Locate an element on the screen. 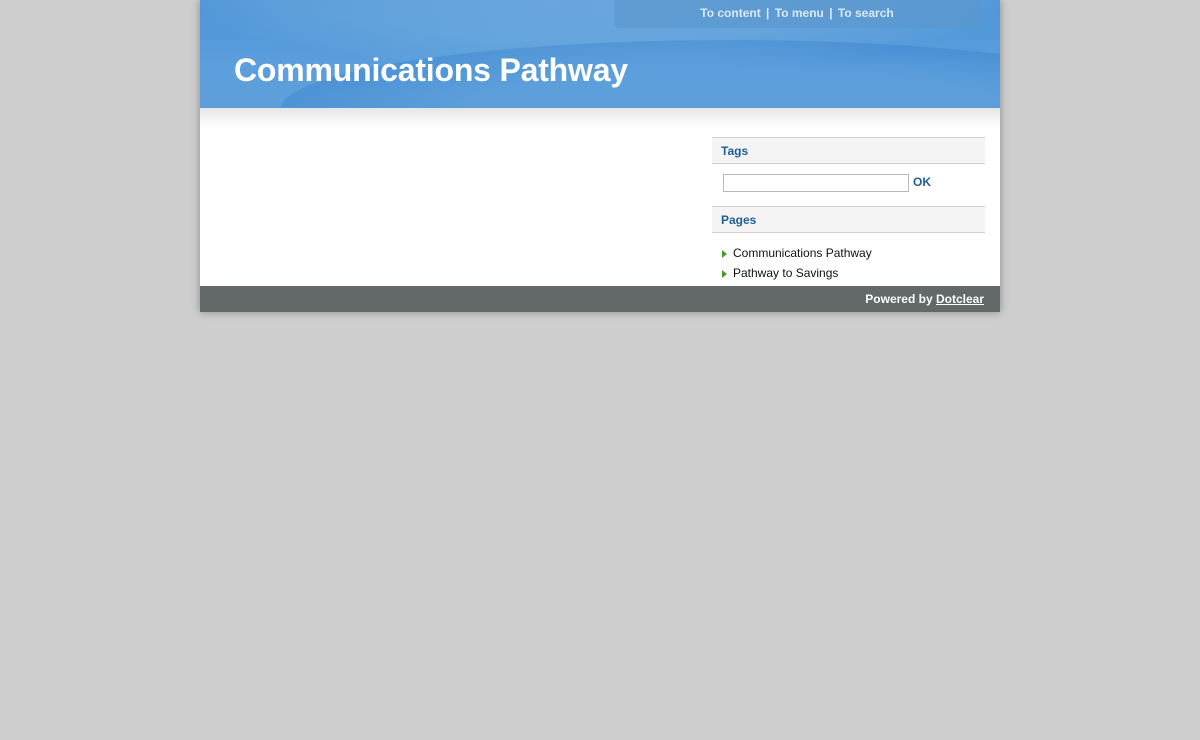 This screenshot has height=740, width=1200. site-footer: Powered by Dotclear is located at coordinates (600, 299).